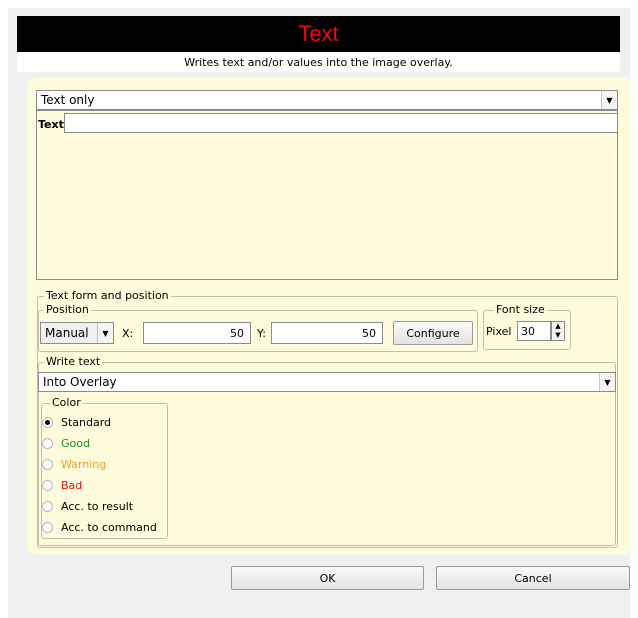 Image resolution: width=638 pixels, height=618 pixels. What do you see at coordinates (67, 309) in the screenshot?
I see `position-title: Position` at bounding box center [67, 309].